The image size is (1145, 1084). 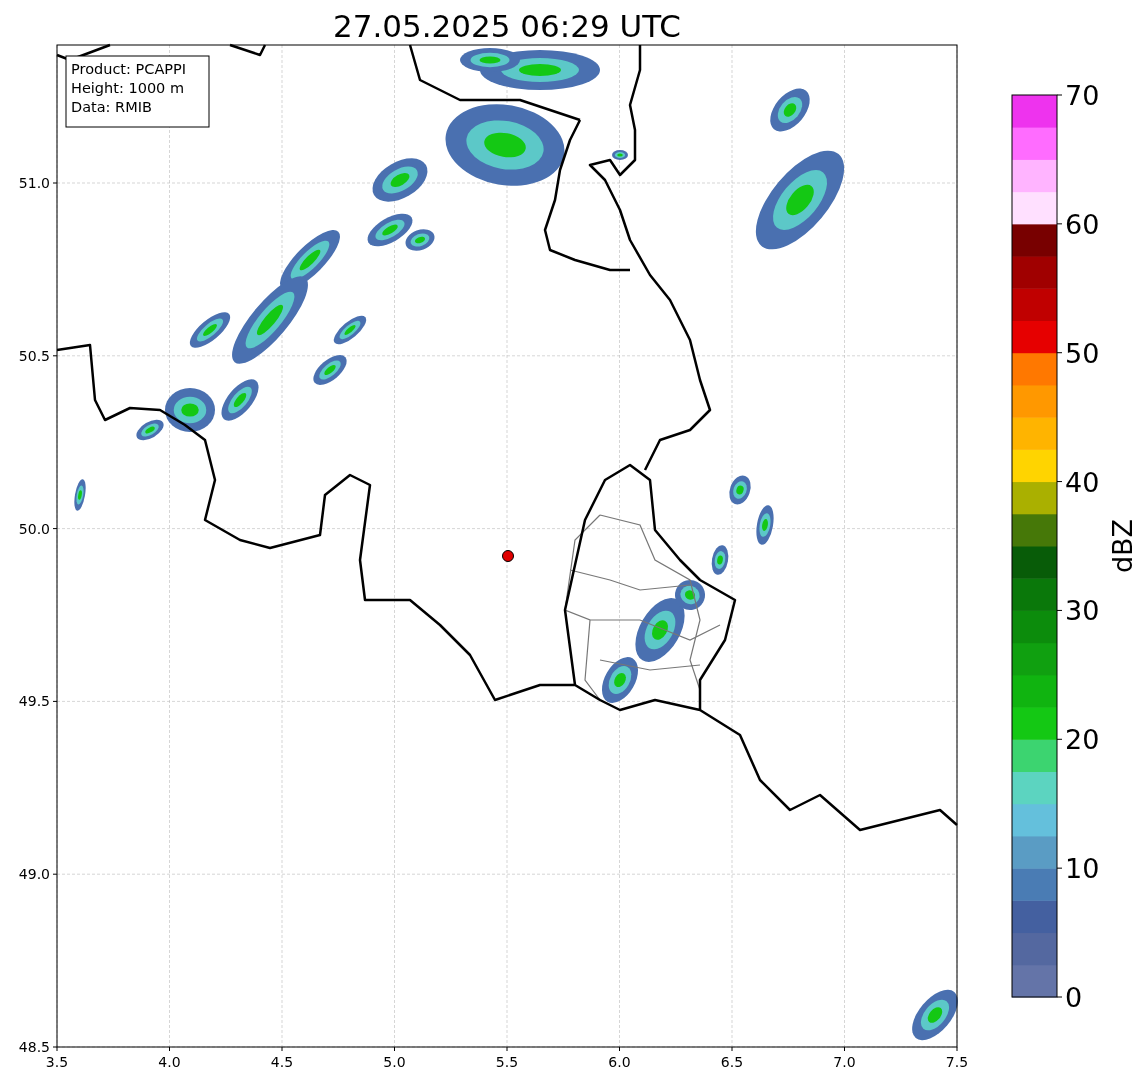 What do you see at coordinates (129, 69) in the screenshot?
I see `info-text: Product: PCAPPI` at bounding box center [129, 69].